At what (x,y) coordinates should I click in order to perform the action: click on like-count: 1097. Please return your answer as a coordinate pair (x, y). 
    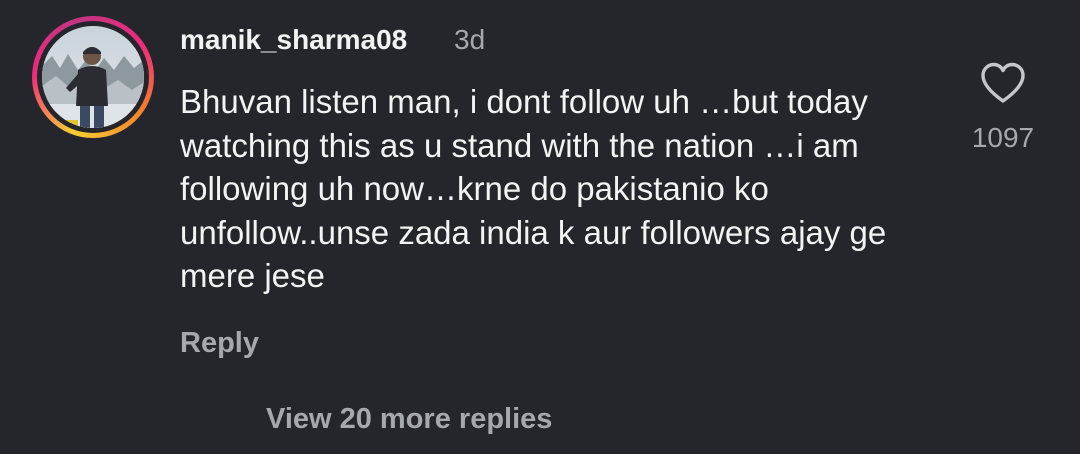
    Looking at the image, I should click on (1003, 137).